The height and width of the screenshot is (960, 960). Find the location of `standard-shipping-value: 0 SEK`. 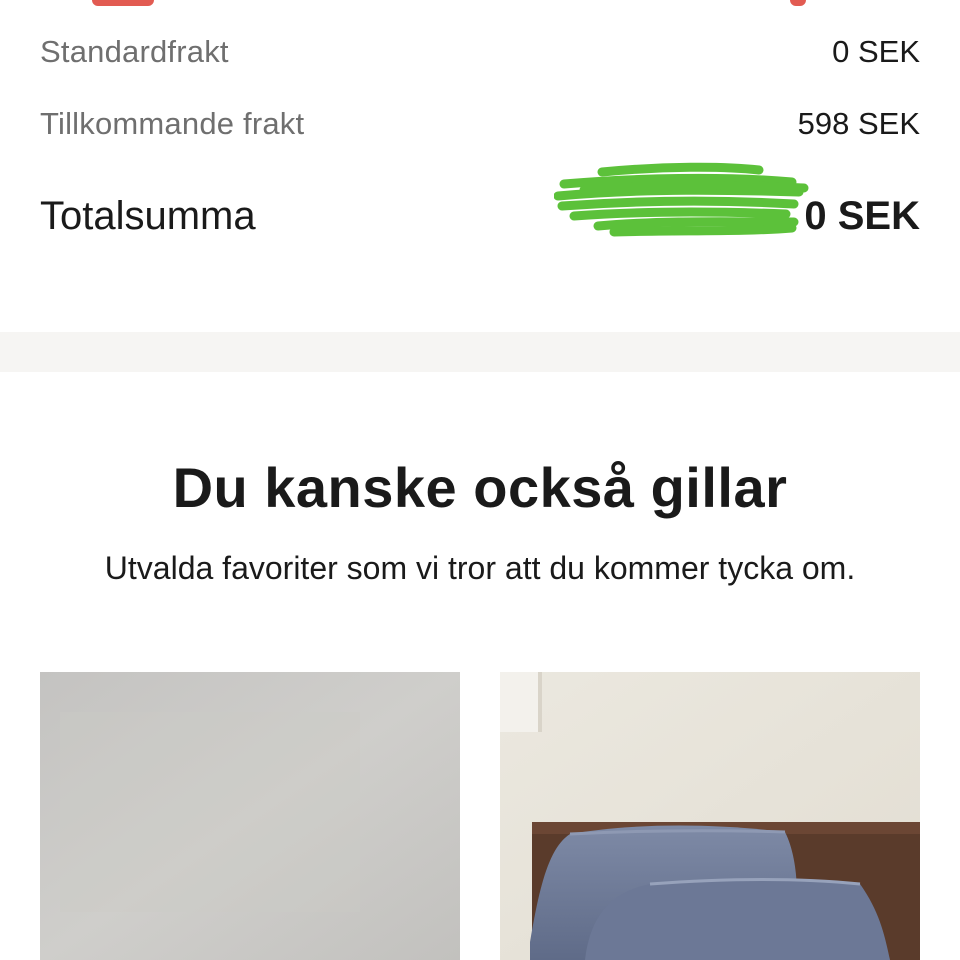

standard-shipping-value: 0 SEK is located at coordinates (876, 51).